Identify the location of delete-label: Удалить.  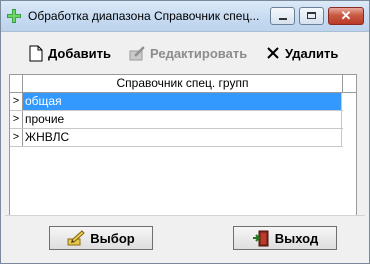
(312, 53).